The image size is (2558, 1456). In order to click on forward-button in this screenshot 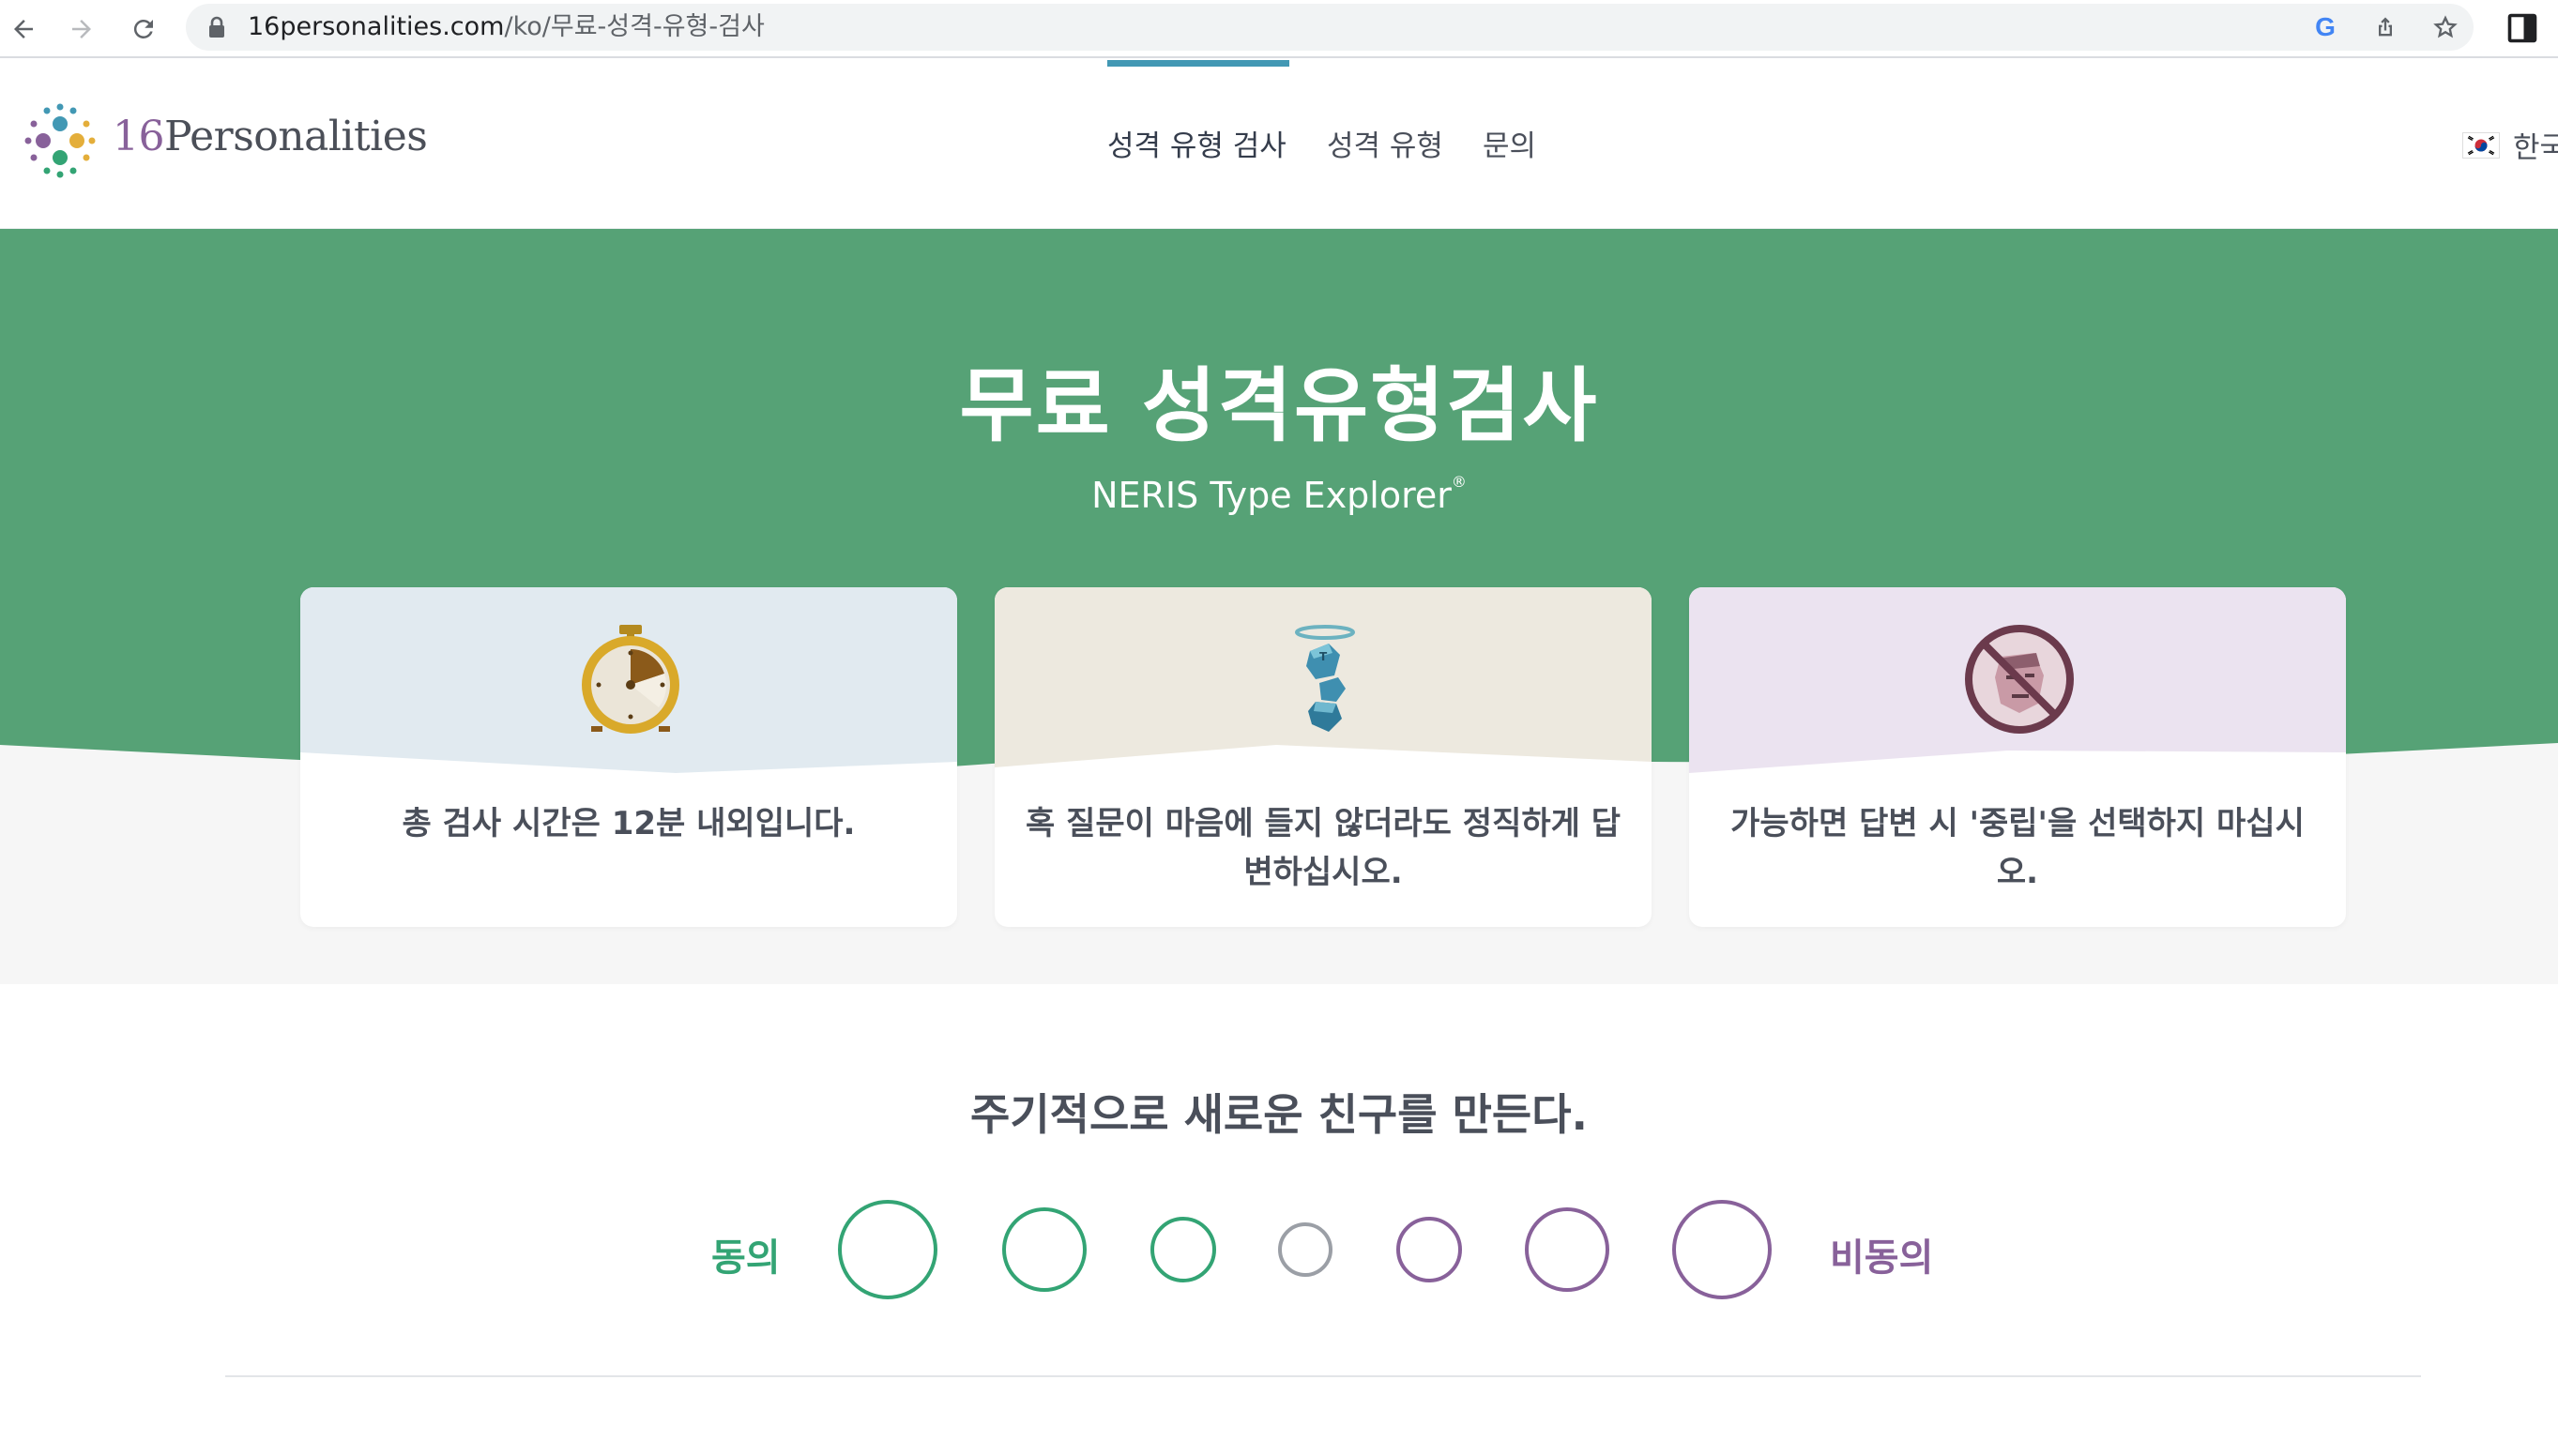, I will do `click(81, 29)`.